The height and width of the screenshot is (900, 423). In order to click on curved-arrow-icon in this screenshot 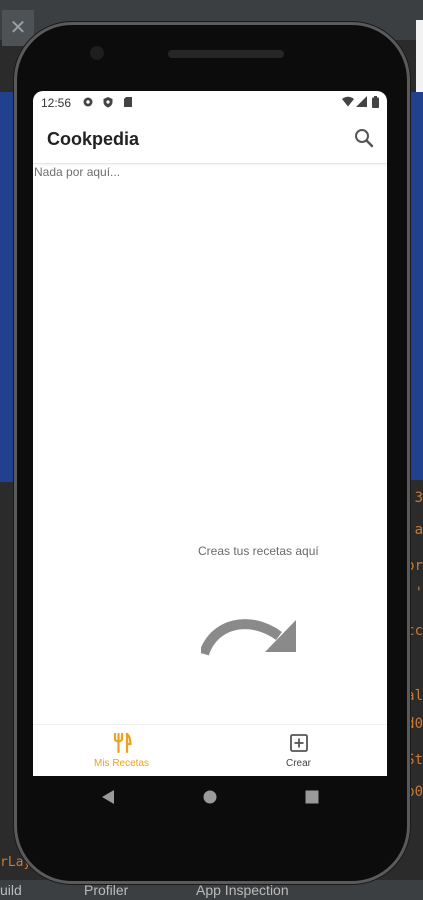, I will do `click(248, 637)`.